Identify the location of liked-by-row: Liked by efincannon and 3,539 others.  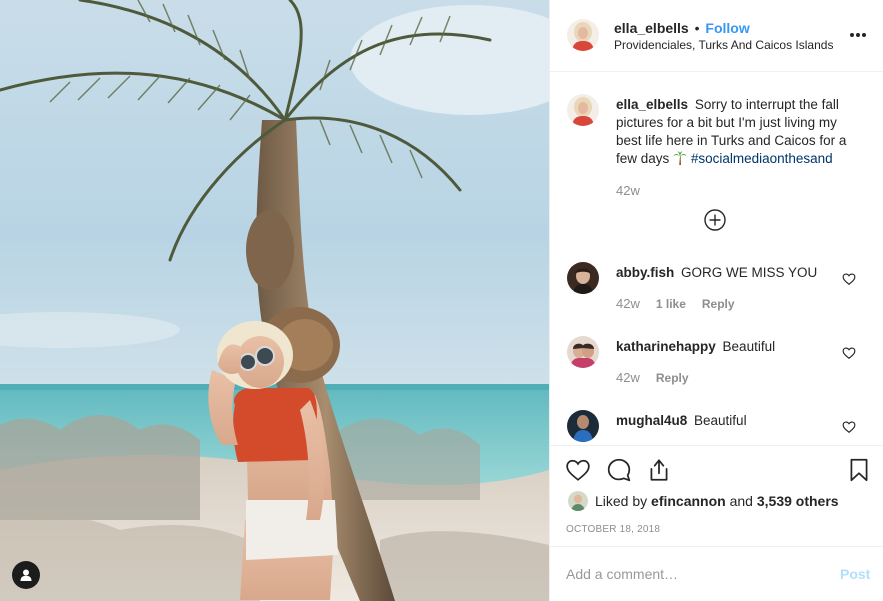
(703, 501).